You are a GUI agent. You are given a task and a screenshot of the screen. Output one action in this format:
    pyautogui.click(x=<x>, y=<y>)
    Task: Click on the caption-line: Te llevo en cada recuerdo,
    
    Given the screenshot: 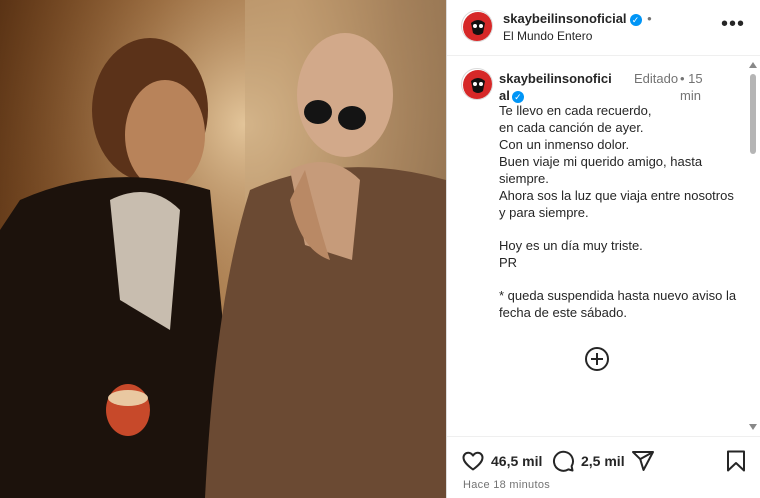 What is the action you would take?
    pyautogui.click(x=575, y=110)
    